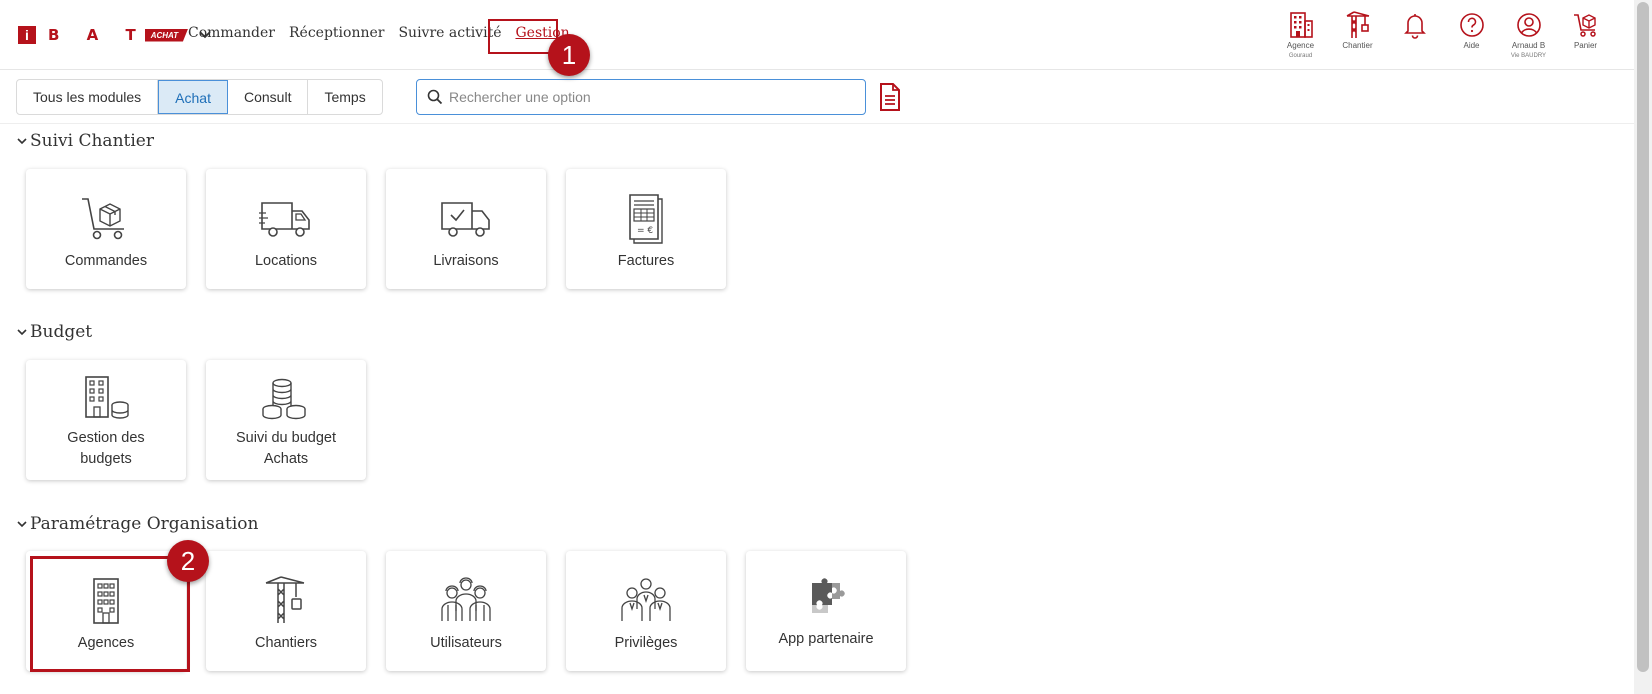 Image resolution: width=1652 pixels, height=694 pixels. I want to click on section-suivi-chantier-toggle: Suivi Chantier, so click(85, 141).